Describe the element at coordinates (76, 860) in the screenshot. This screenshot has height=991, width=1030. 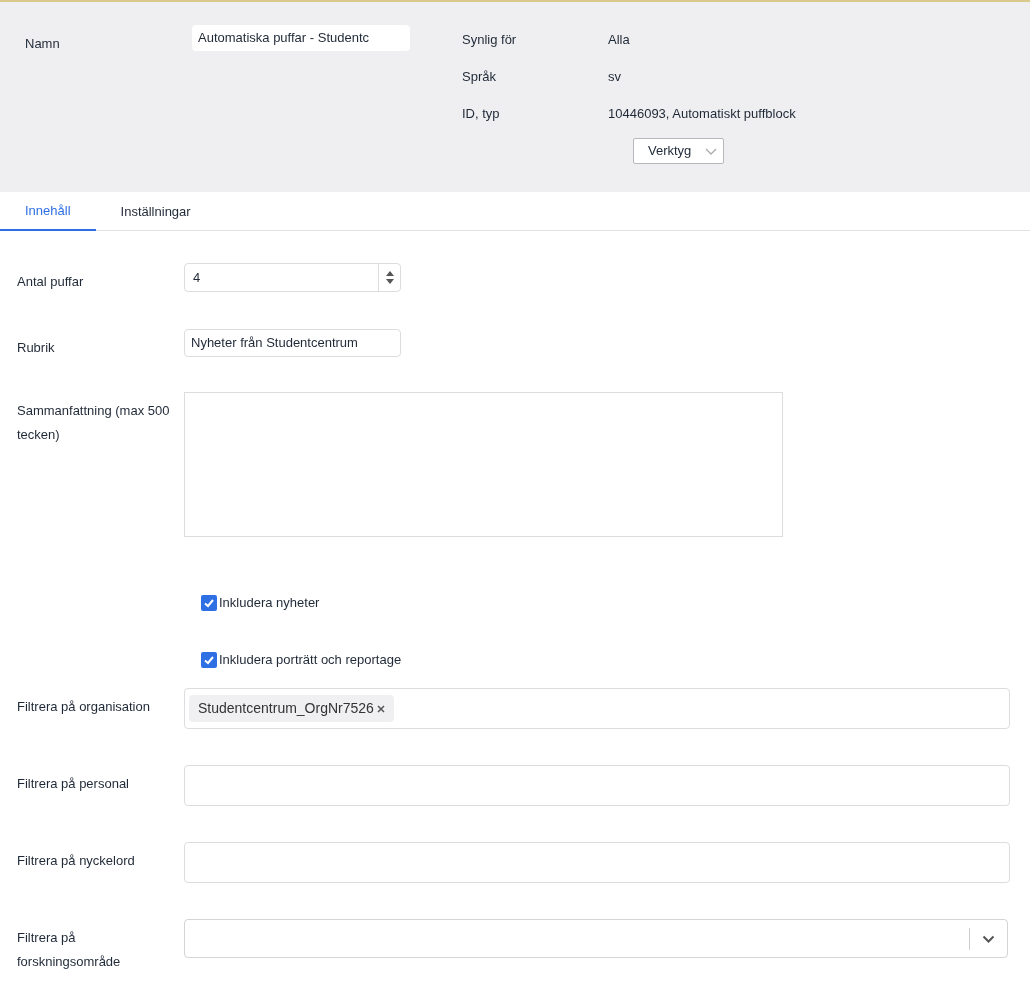
I see `field-label: Filtrera på nyckelord` at that location.